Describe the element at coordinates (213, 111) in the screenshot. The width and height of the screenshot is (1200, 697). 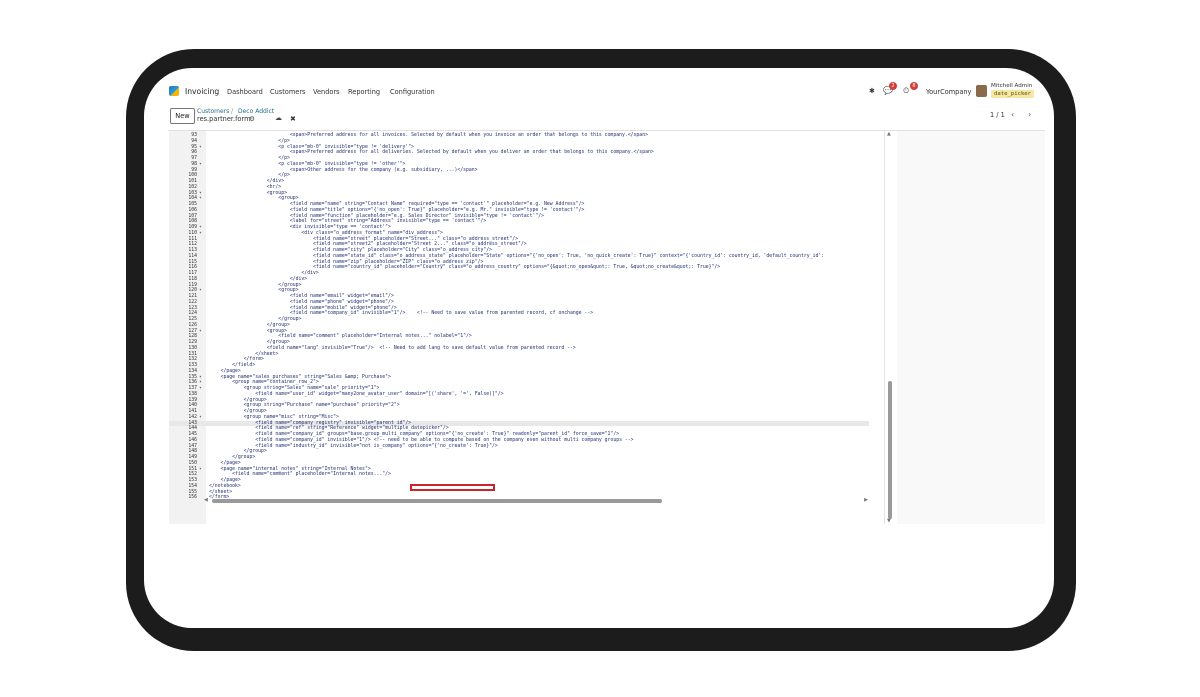
I see `breadcrumb-customers: Customers` at that location.